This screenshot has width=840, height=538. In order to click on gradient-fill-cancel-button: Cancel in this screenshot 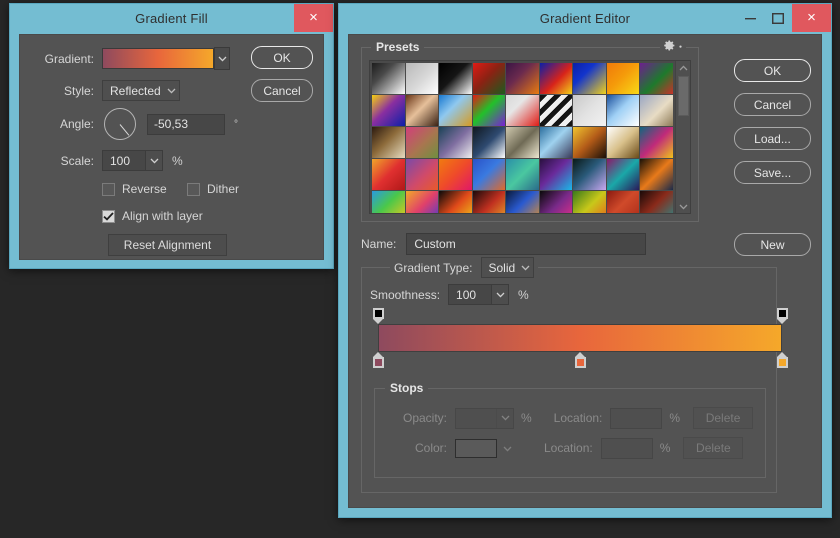, I will do `click(282, 90)`.